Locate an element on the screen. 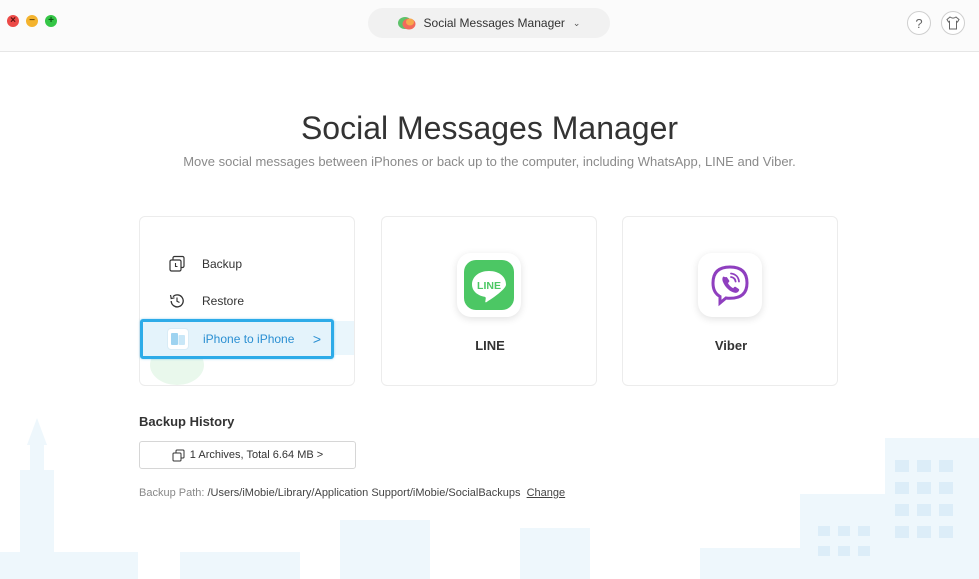  line-card-label: LINE is located at coordinates (490, 345).